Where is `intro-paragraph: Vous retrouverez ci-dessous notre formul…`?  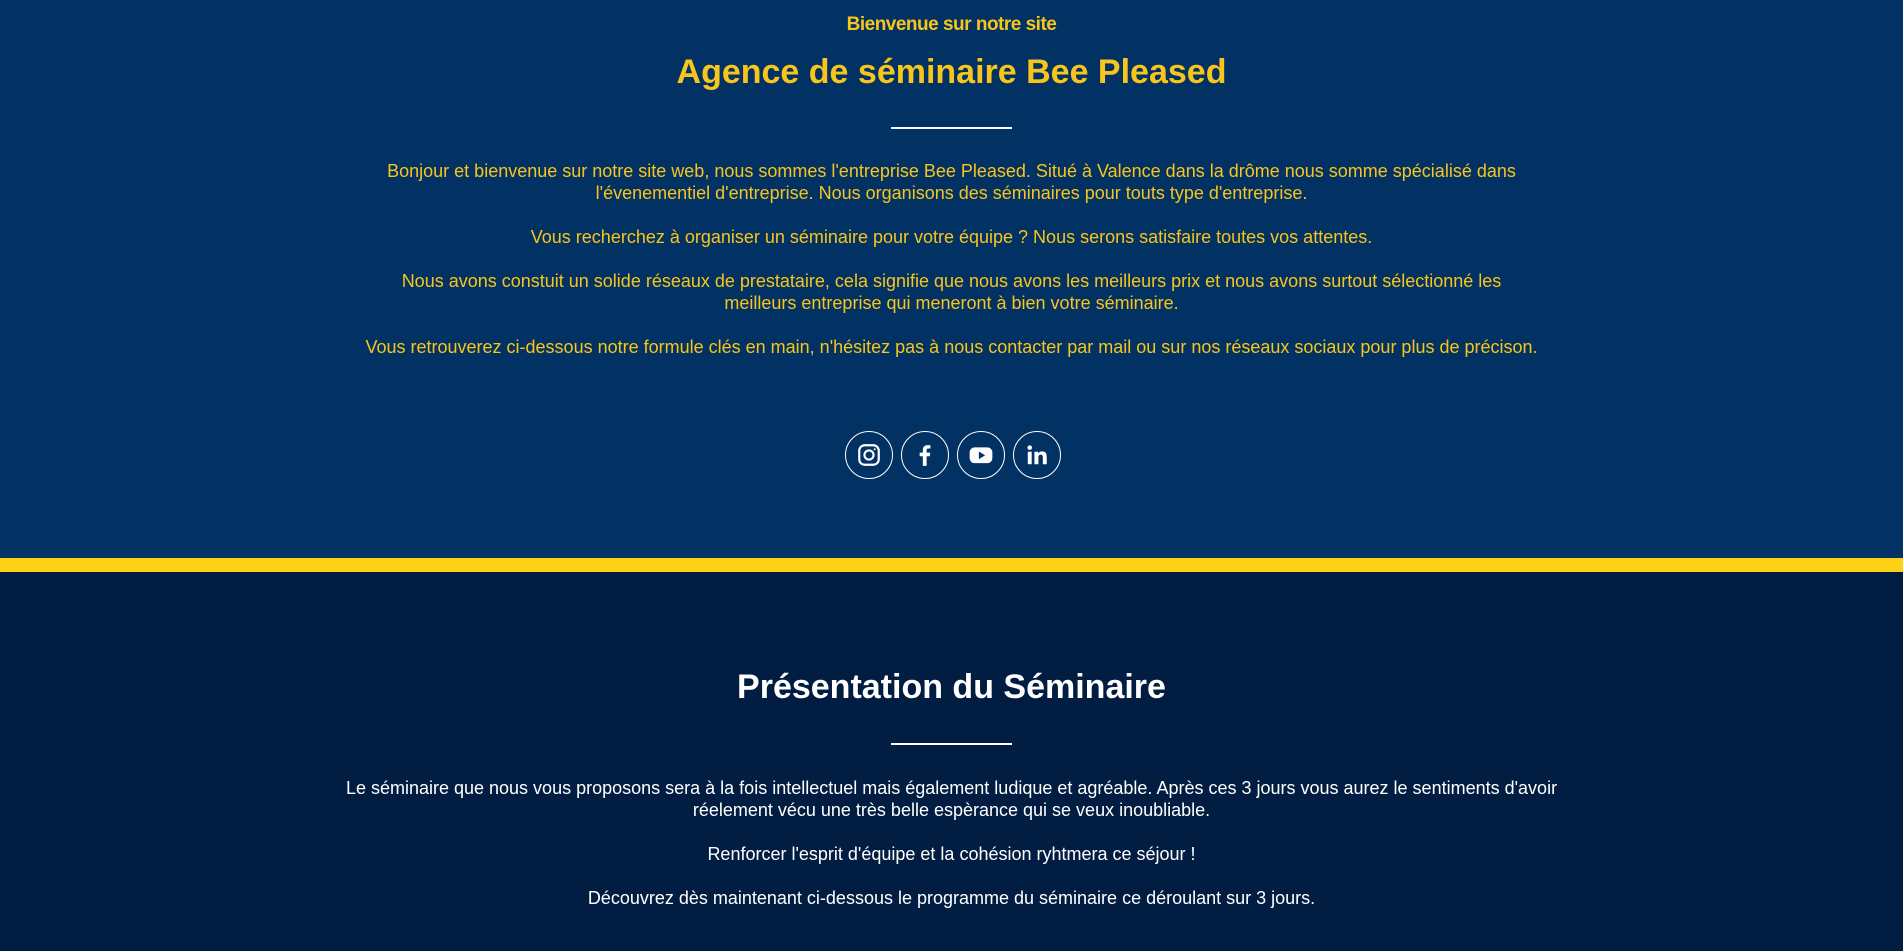 intro-paragraph: Vous retrouverez ci-dessous notre formul… is located at coordinates (951, 347).